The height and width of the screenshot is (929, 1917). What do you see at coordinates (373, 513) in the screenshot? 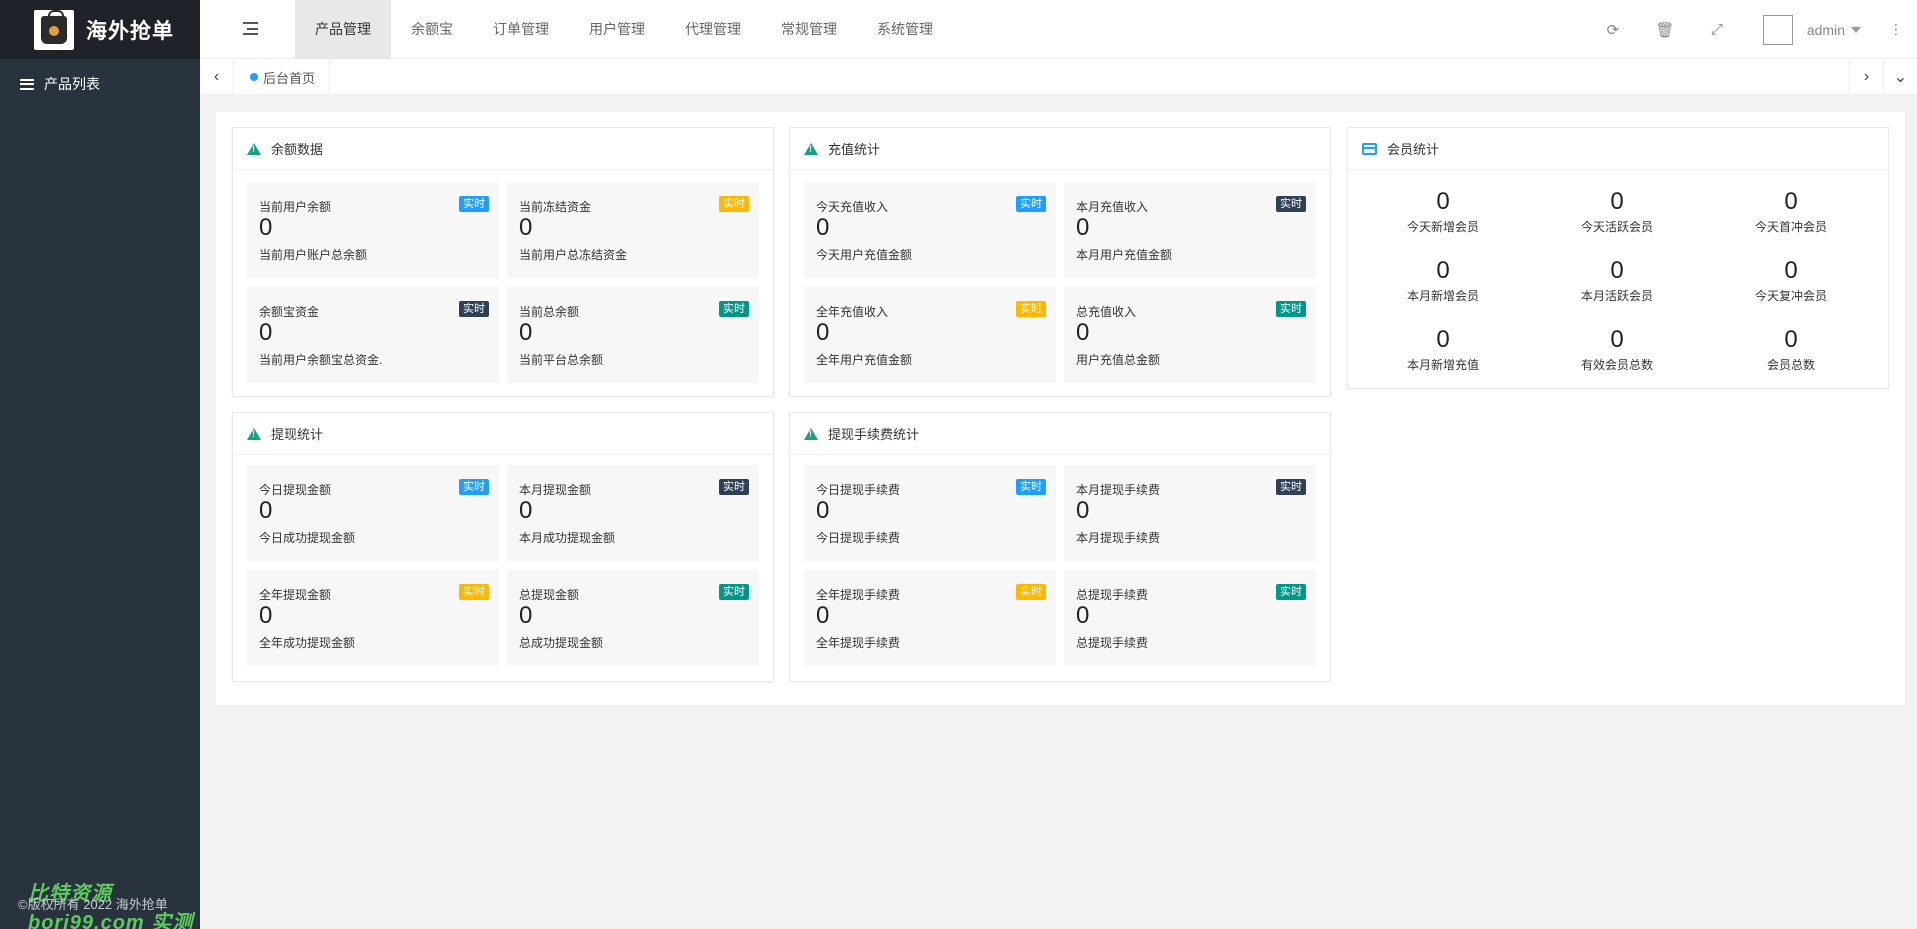
I see `stat-tile: 今日提现金额 实时 0 今日成功提现金额` at bounding box center [373, 513].